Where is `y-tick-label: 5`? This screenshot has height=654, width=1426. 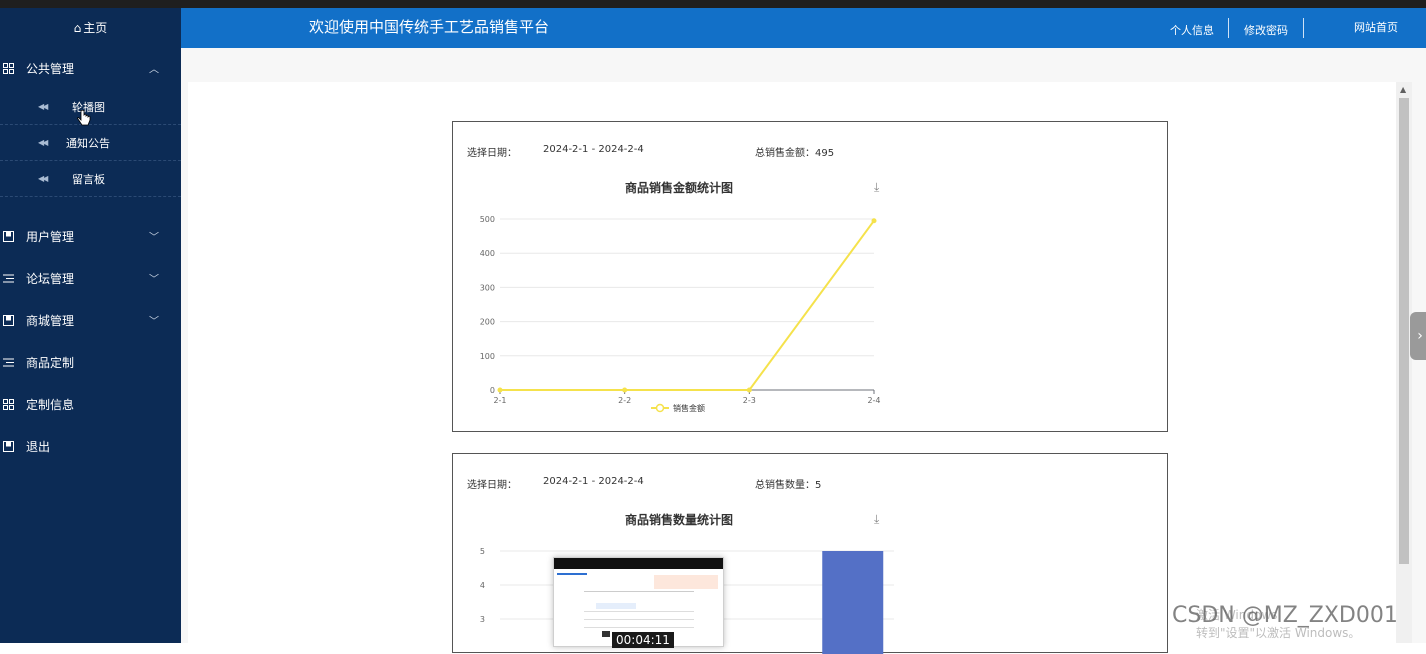
y-tick-label: 5 is located at coordinates (482, 551).